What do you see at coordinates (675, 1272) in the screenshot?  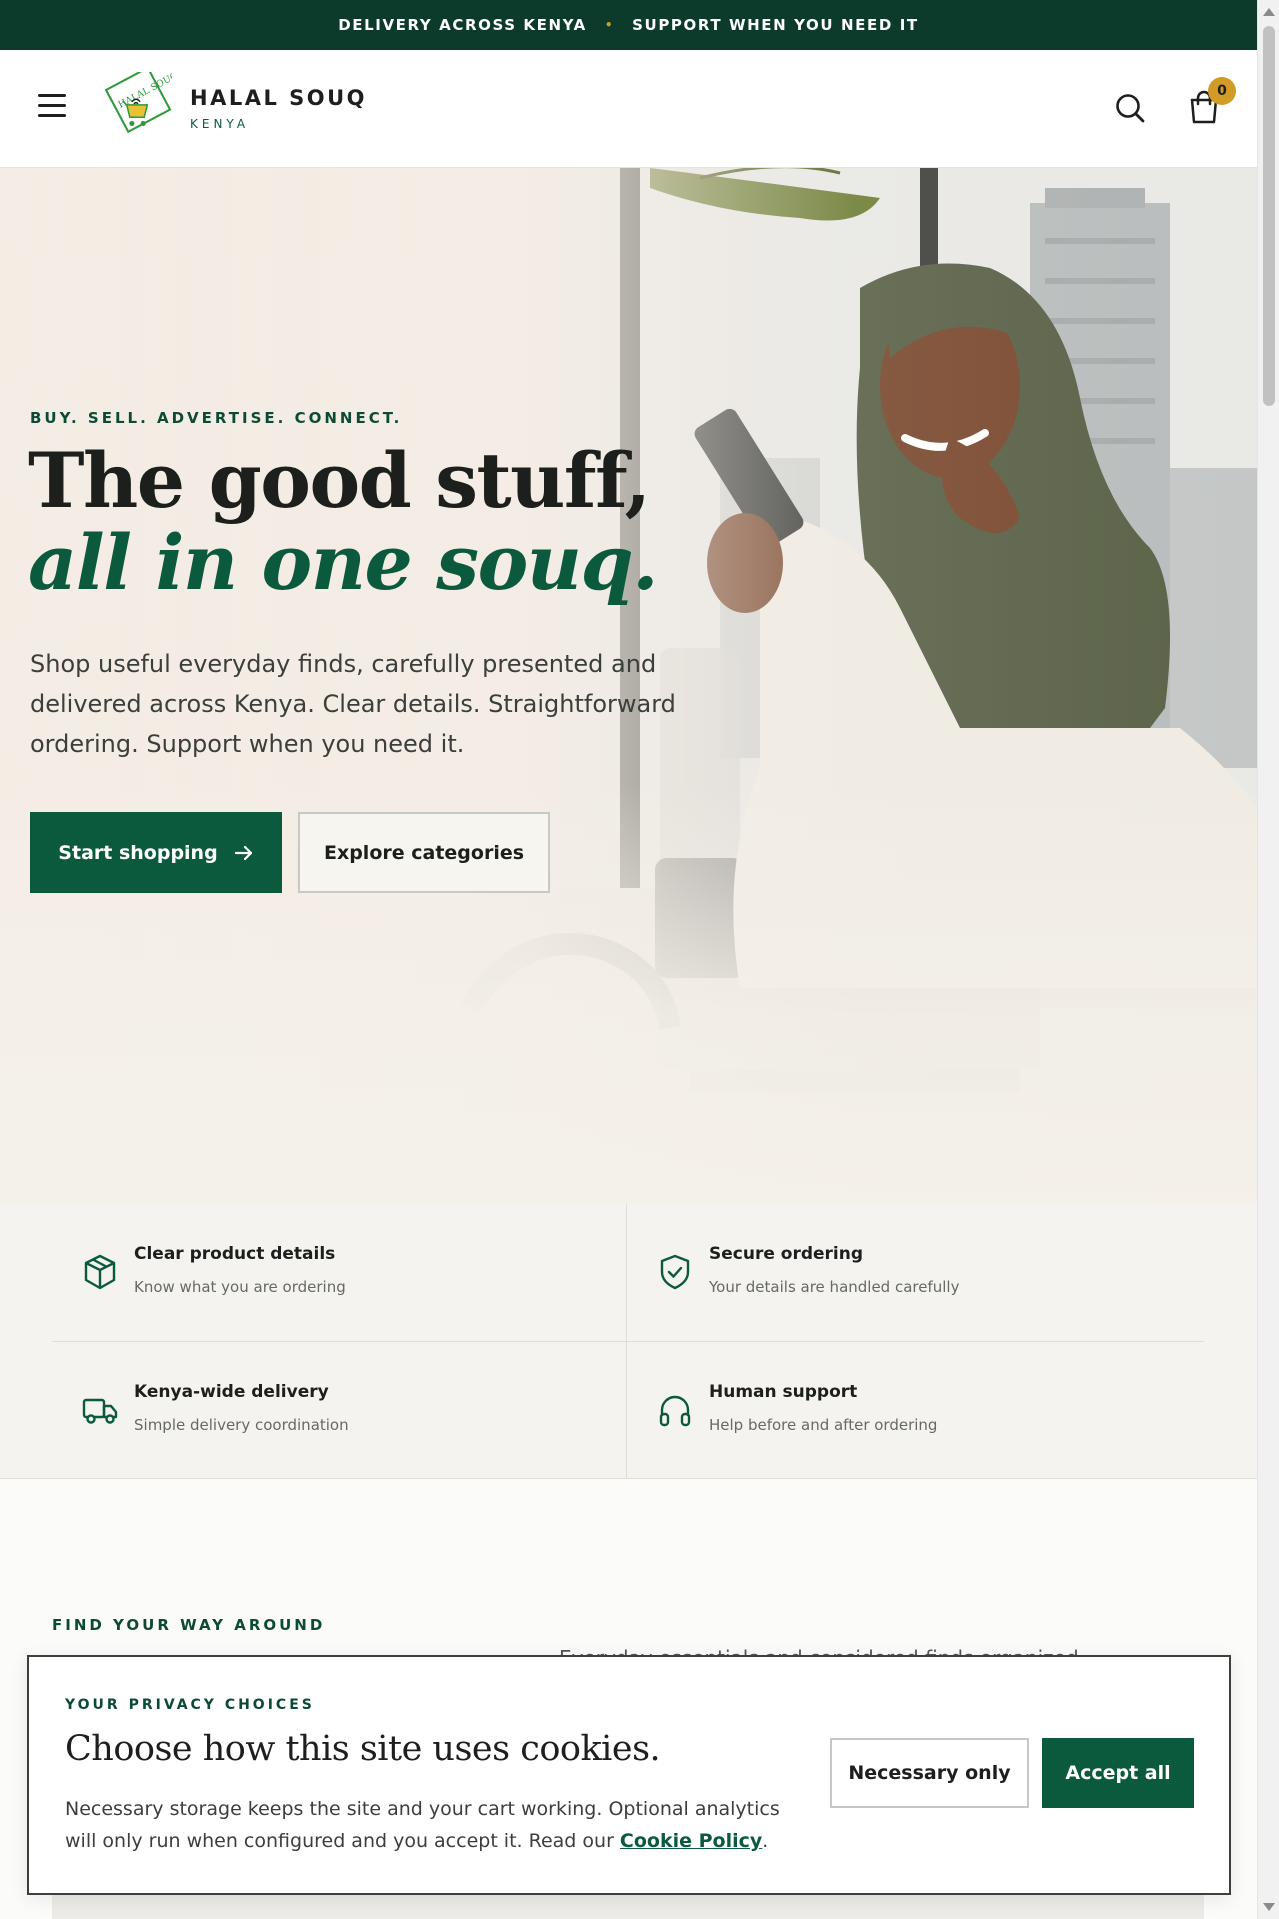 I see `shield-check-icon` at bounding box center [675, 1272].